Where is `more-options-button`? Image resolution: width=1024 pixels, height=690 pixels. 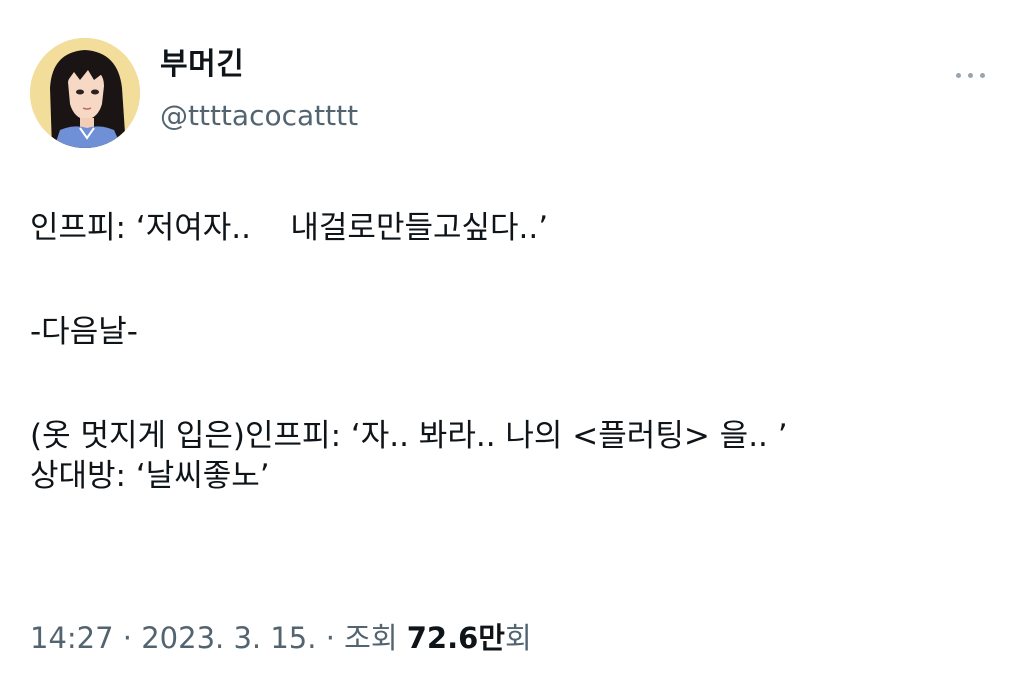 more-options-button is located at coordinates (970, 75).